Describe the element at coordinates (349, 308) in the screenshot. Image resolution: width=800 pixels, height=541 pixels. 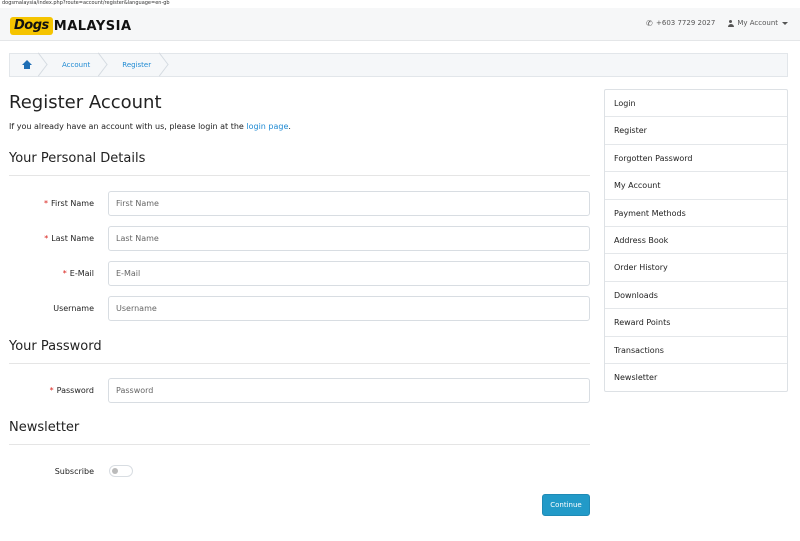
I see `username-input` at that location.